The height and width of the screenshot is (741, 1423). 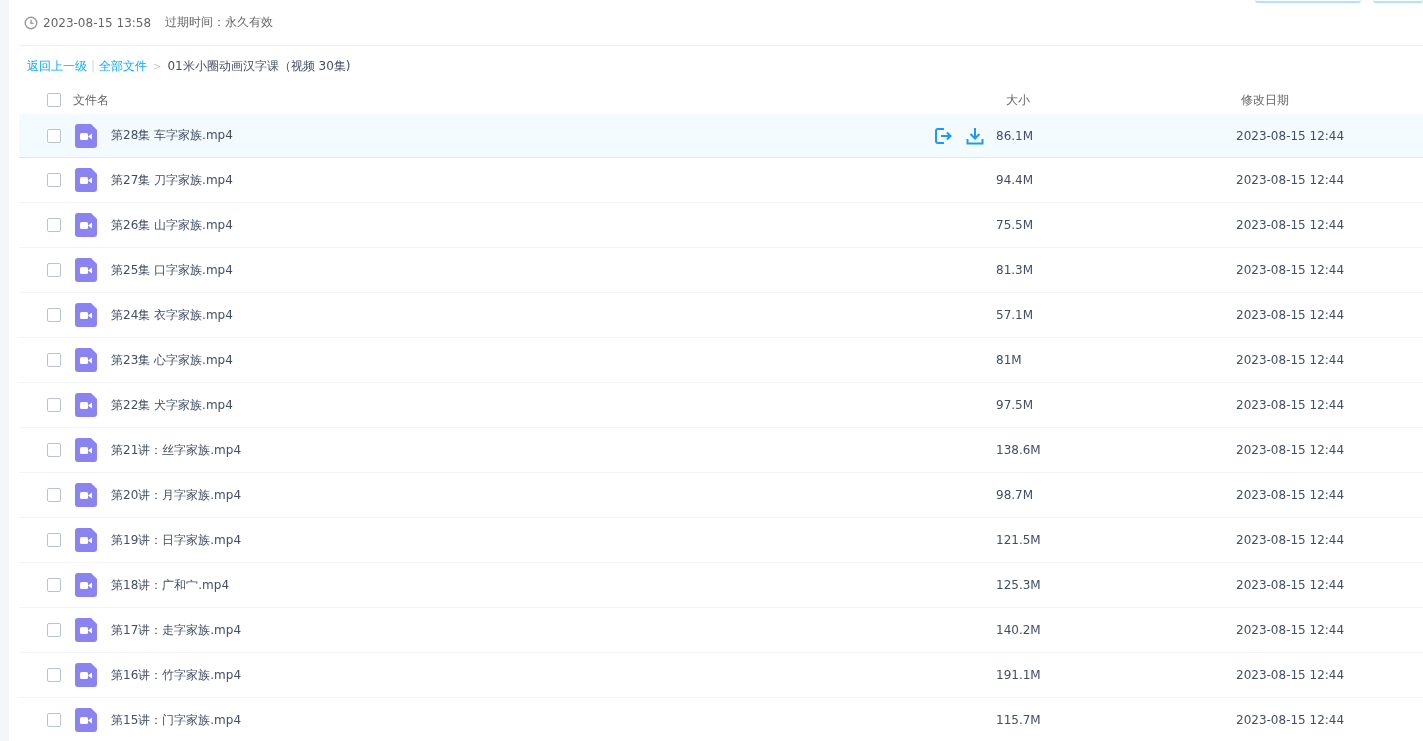 What do you see at coordinates (1018, 100) in the screenshot?
I see `column-header: 大小` at bounding box center [1018, 100].